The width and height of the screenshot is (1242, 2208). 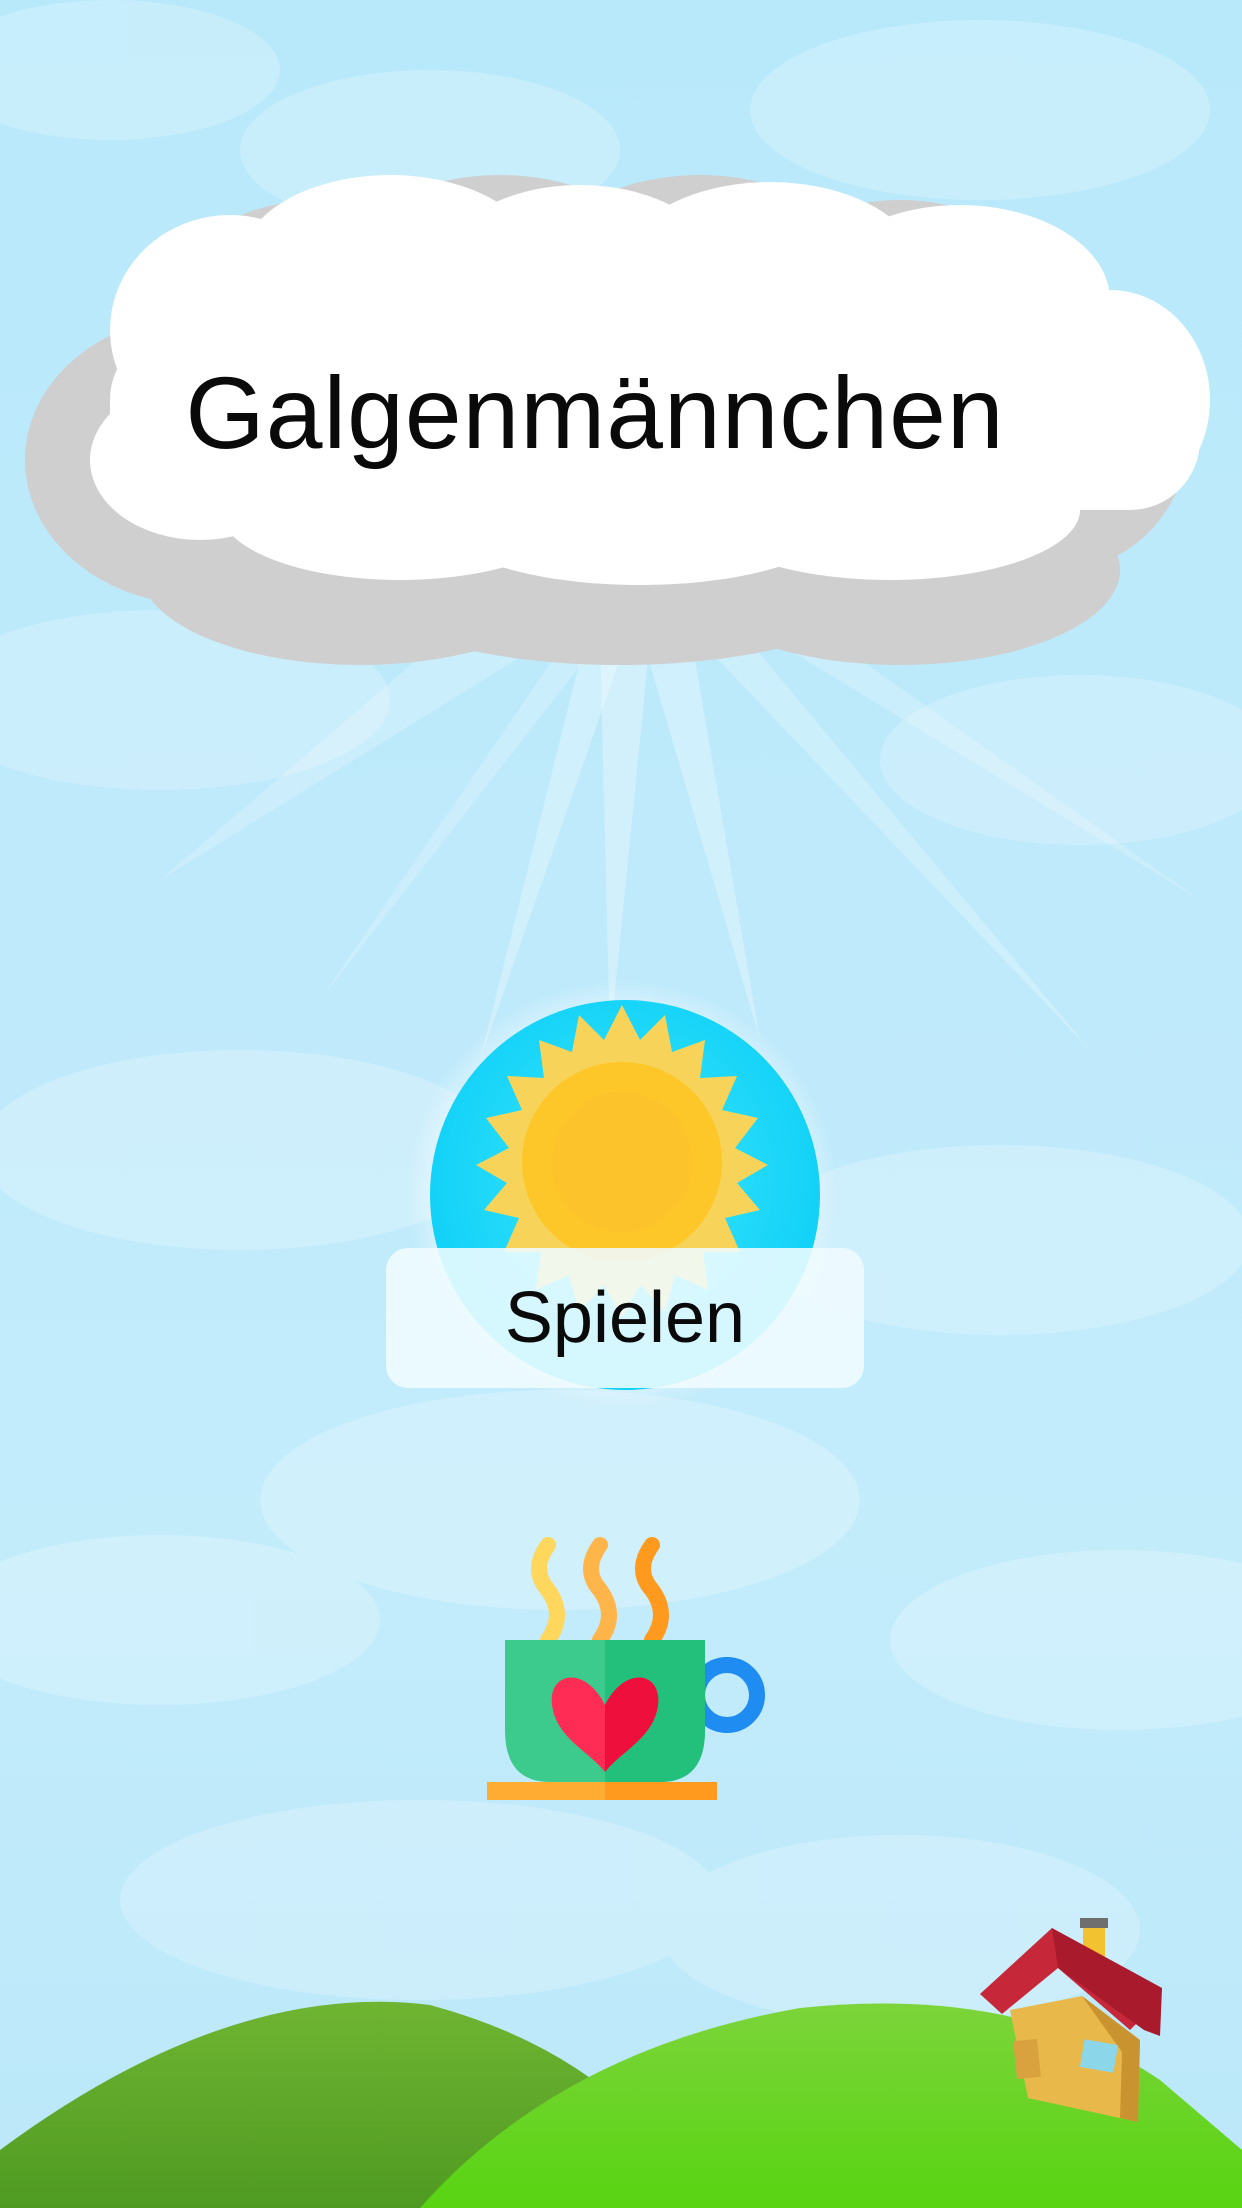 I want to click on play-button: Spielen, so click(x=625, y=1318).